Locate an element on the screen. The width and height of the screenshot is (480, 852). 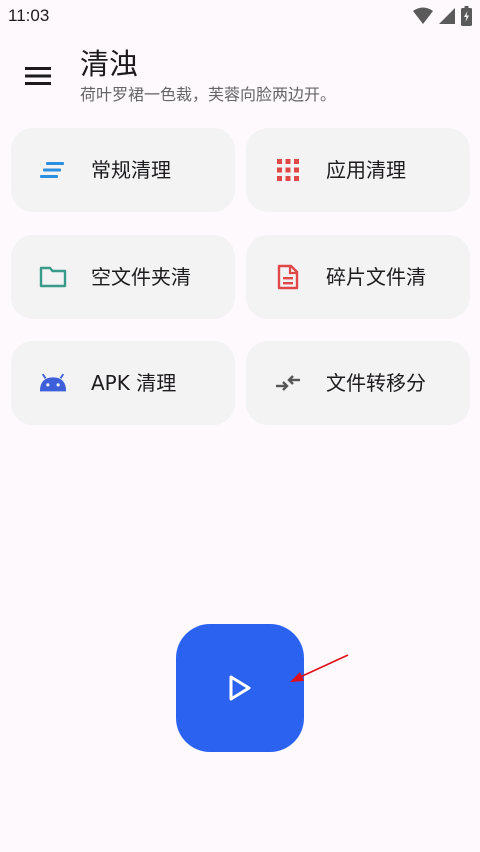
app-subtitle: 荷叶罗裙一色裁，芙蓉向脸两边开。 is located at coordinates (208, 94).